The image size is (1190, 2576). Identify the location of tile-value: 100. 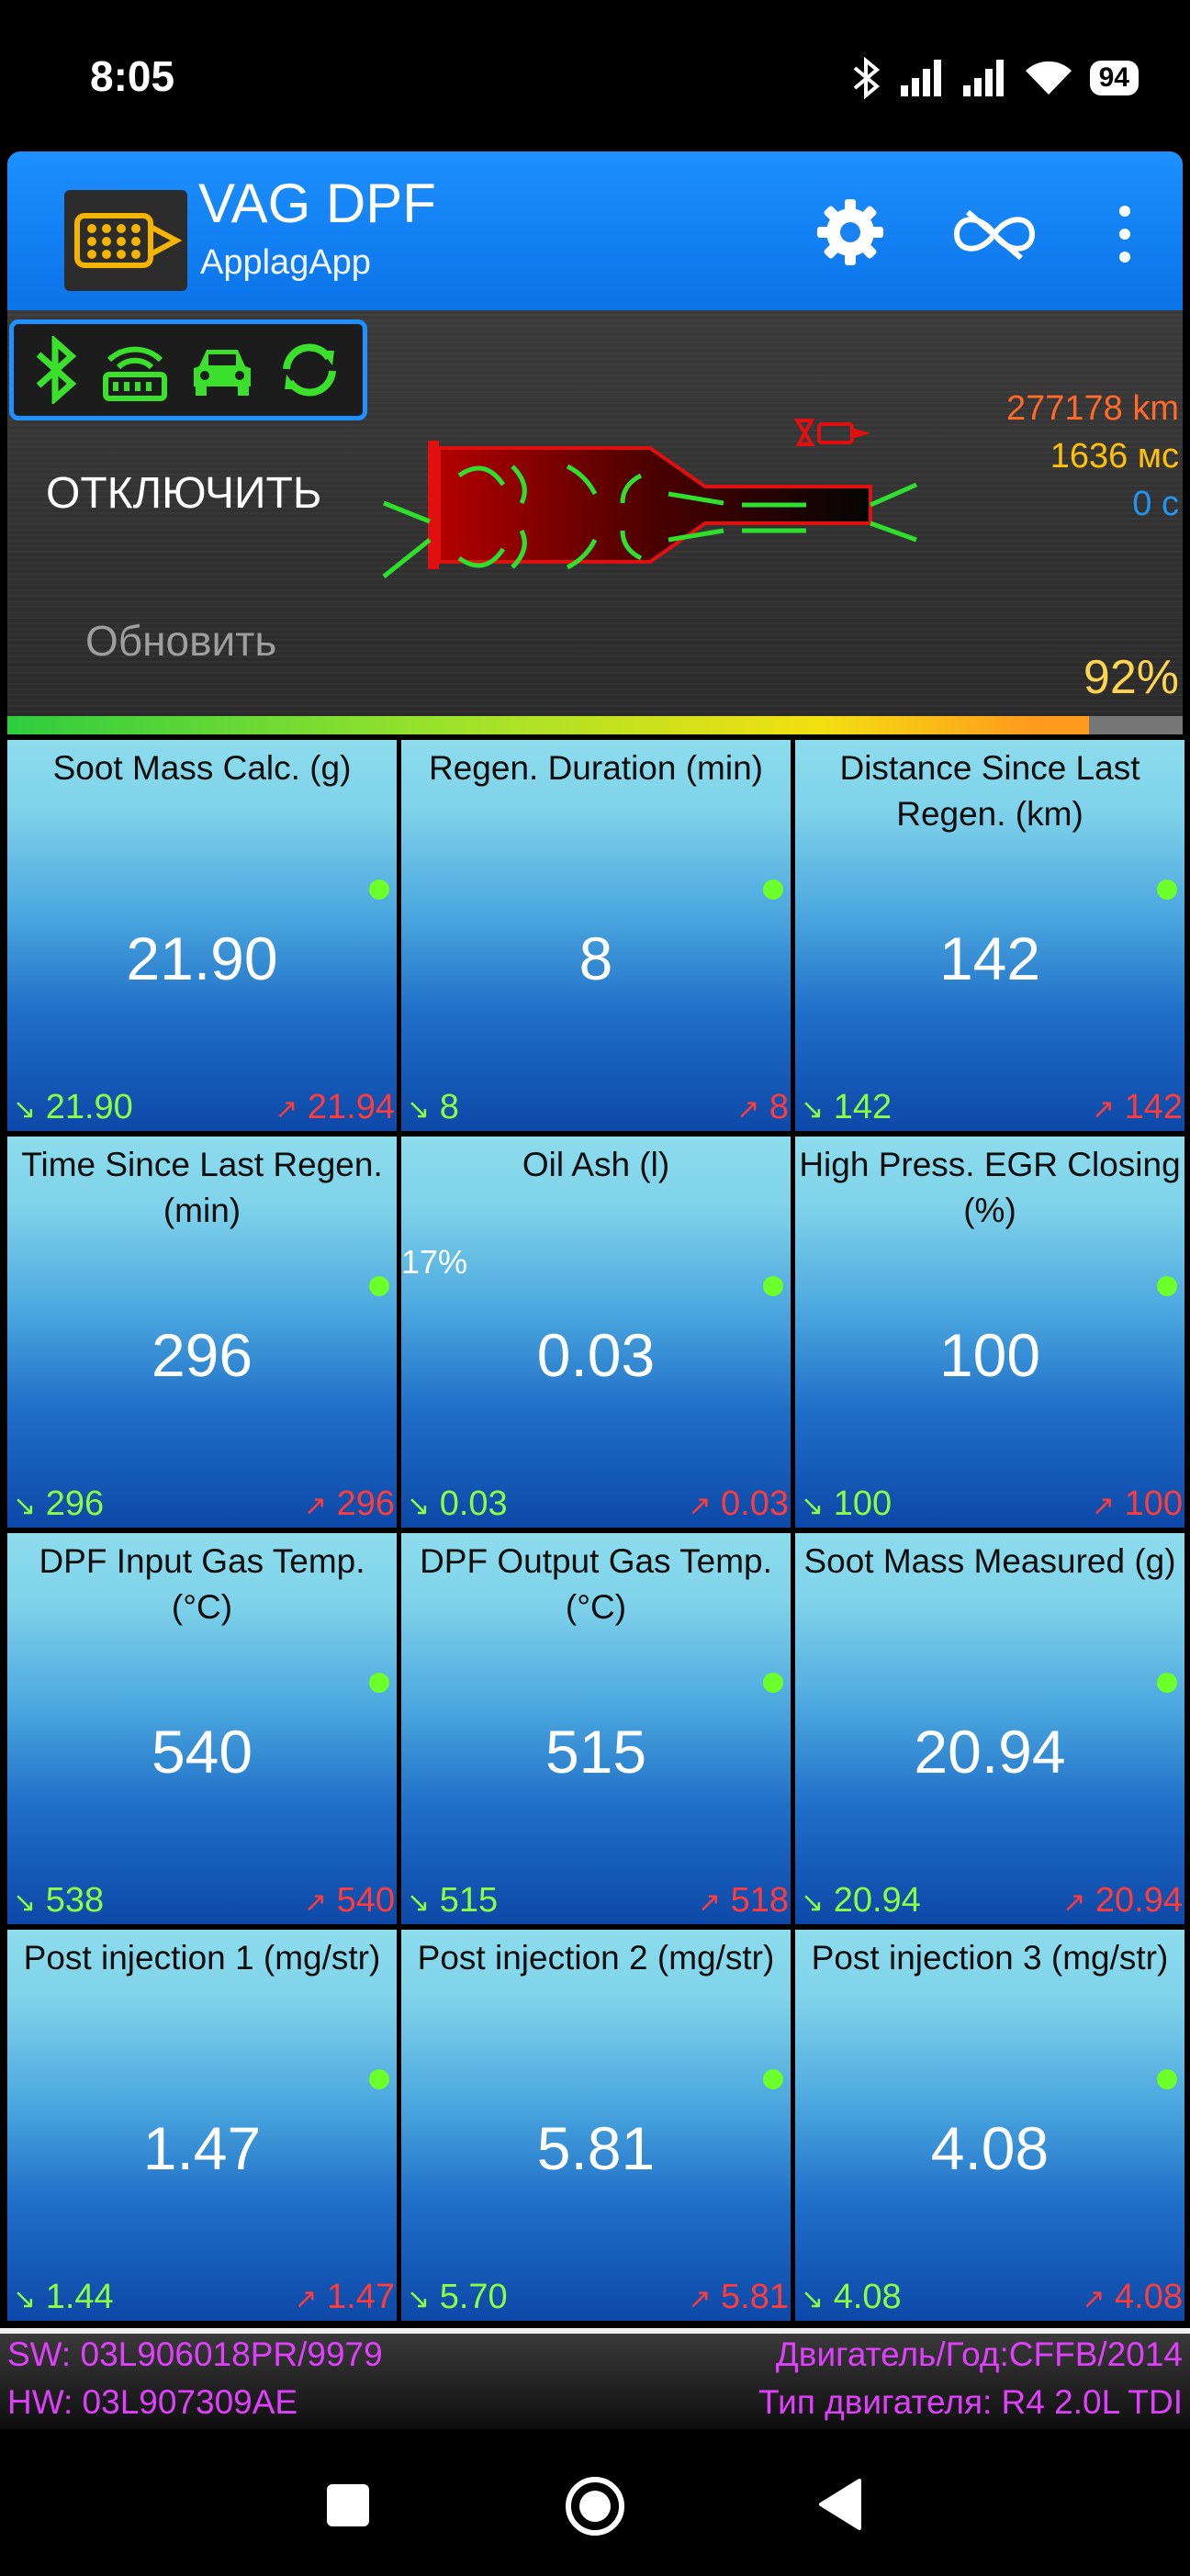
(989, 1355).